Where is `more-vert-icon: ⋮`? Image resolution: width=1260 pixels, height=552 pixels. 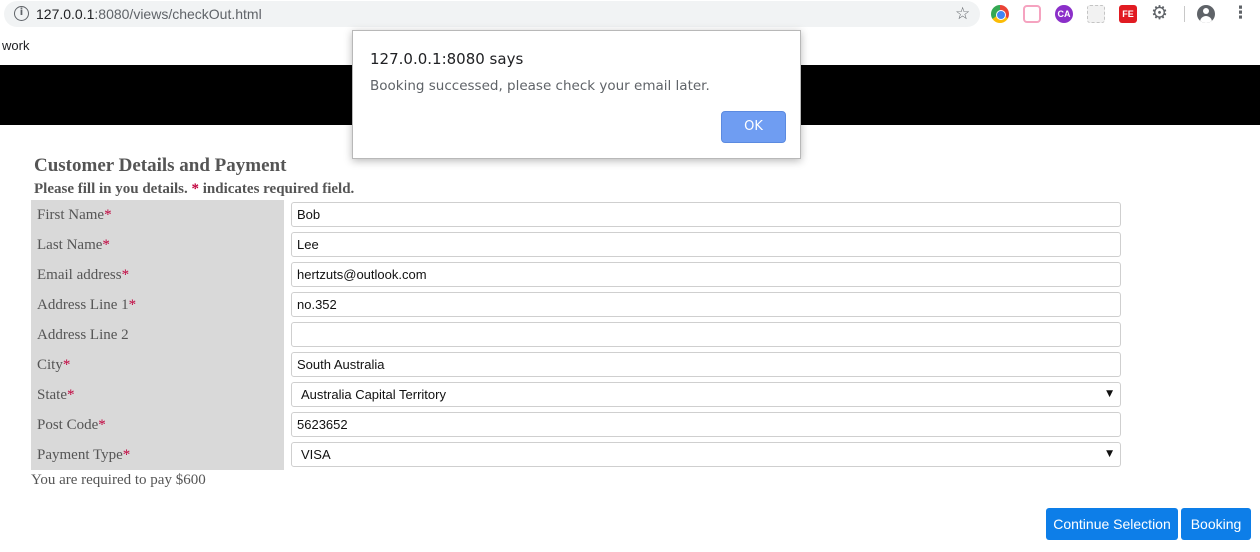
more-vert-icon: ⋮ is located at coordinates (1240, 13).